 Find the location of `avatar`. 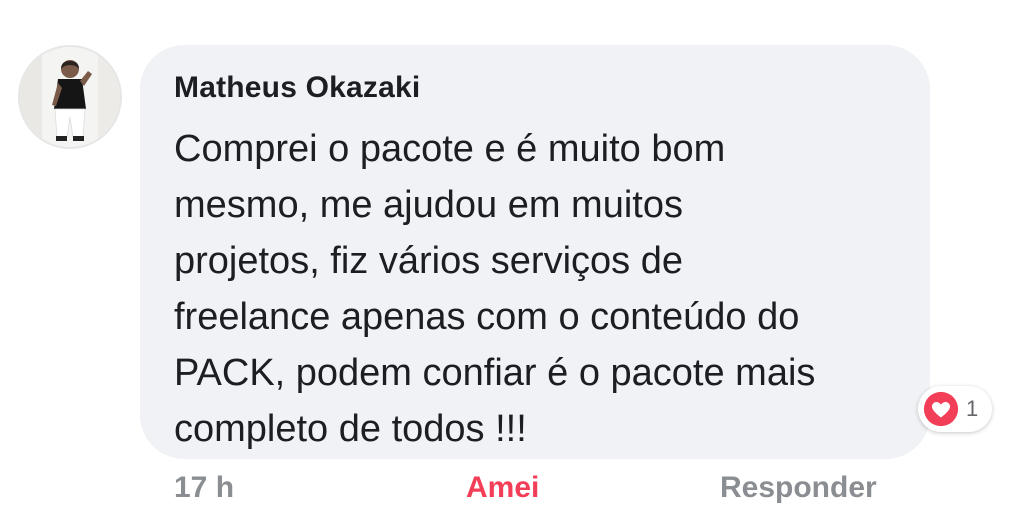

avatar is located at coordinates (70, 97).